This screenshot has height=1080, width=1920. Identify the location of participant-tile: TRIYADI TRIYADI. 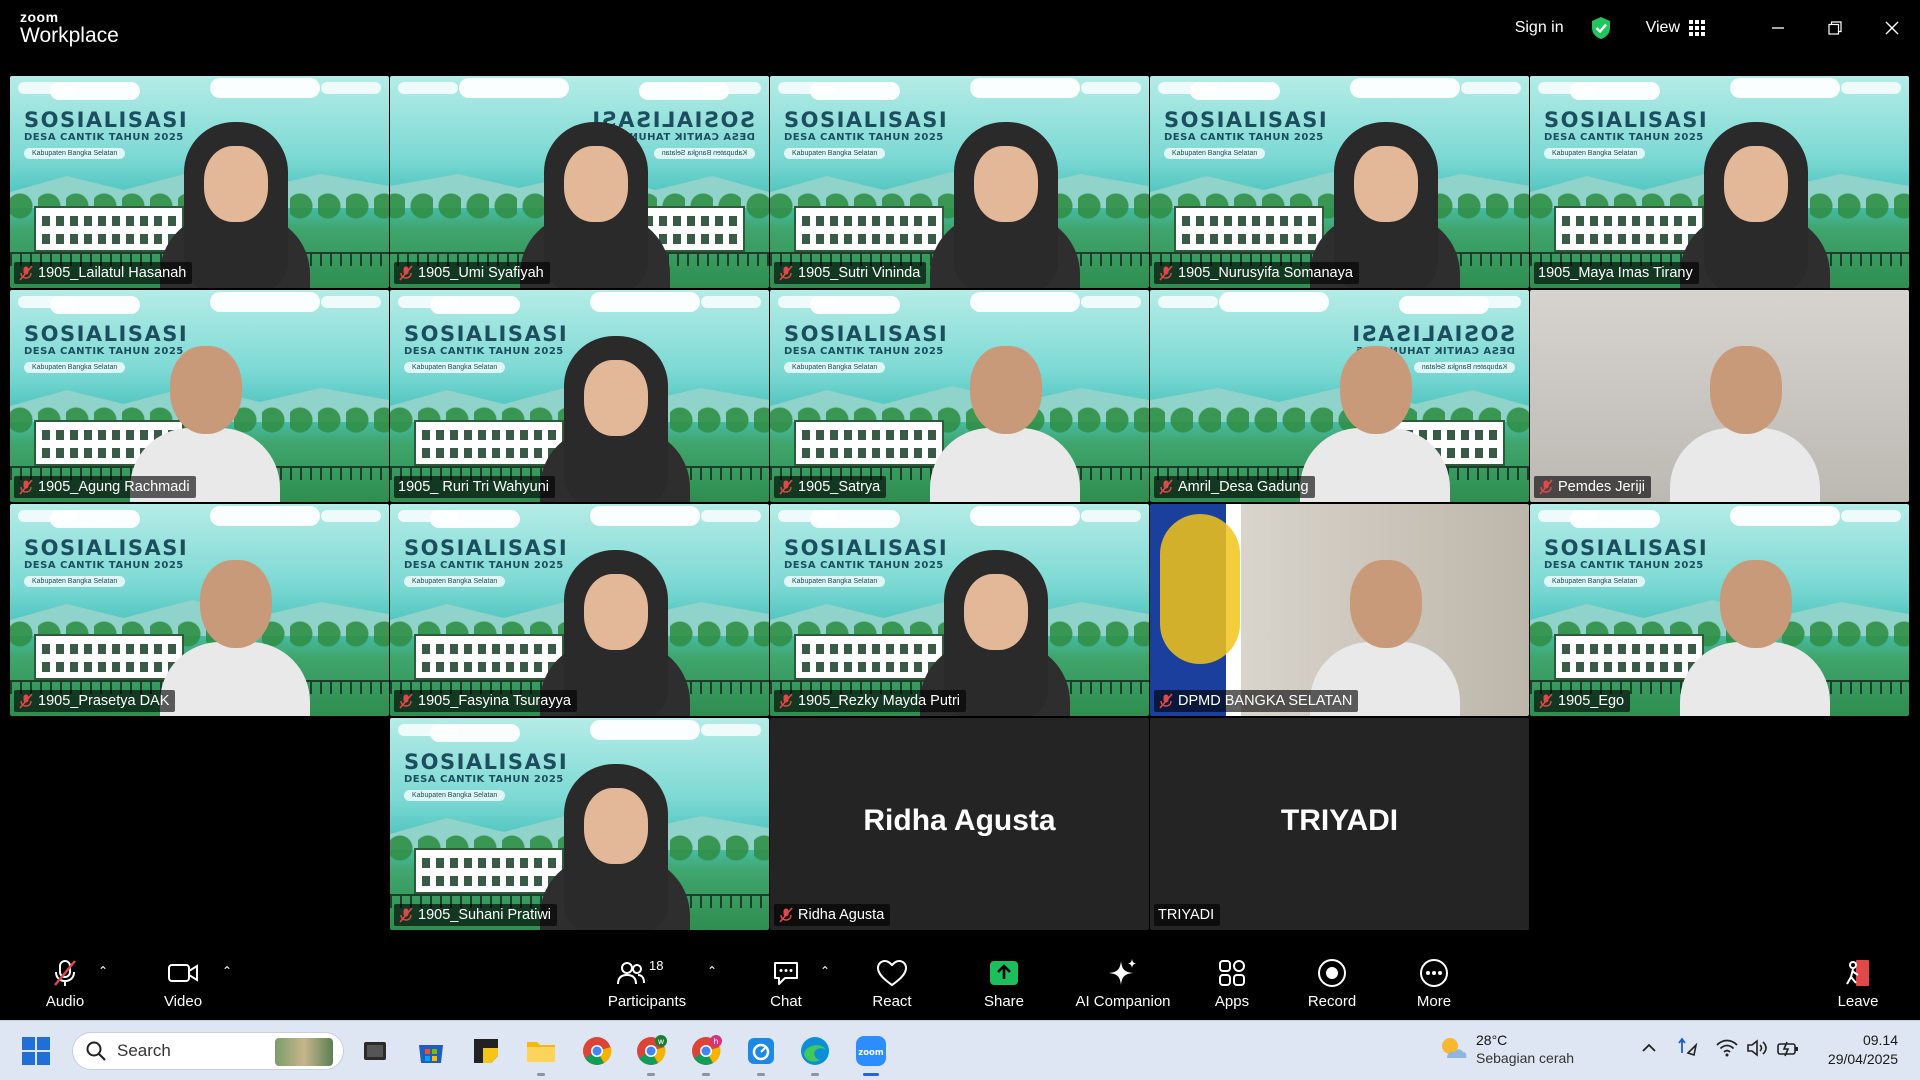
(1339, 824).